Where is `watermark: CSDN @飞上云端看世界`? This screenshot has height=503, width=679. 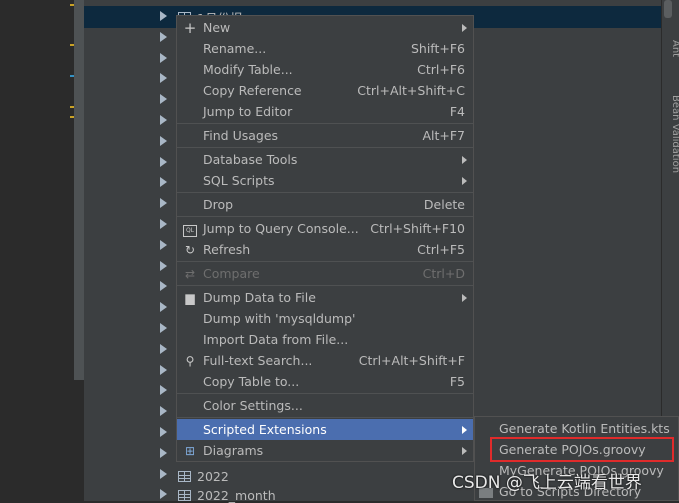 watermark: CSDN @飞上云端看世界 is located at coordinates (547, 483).